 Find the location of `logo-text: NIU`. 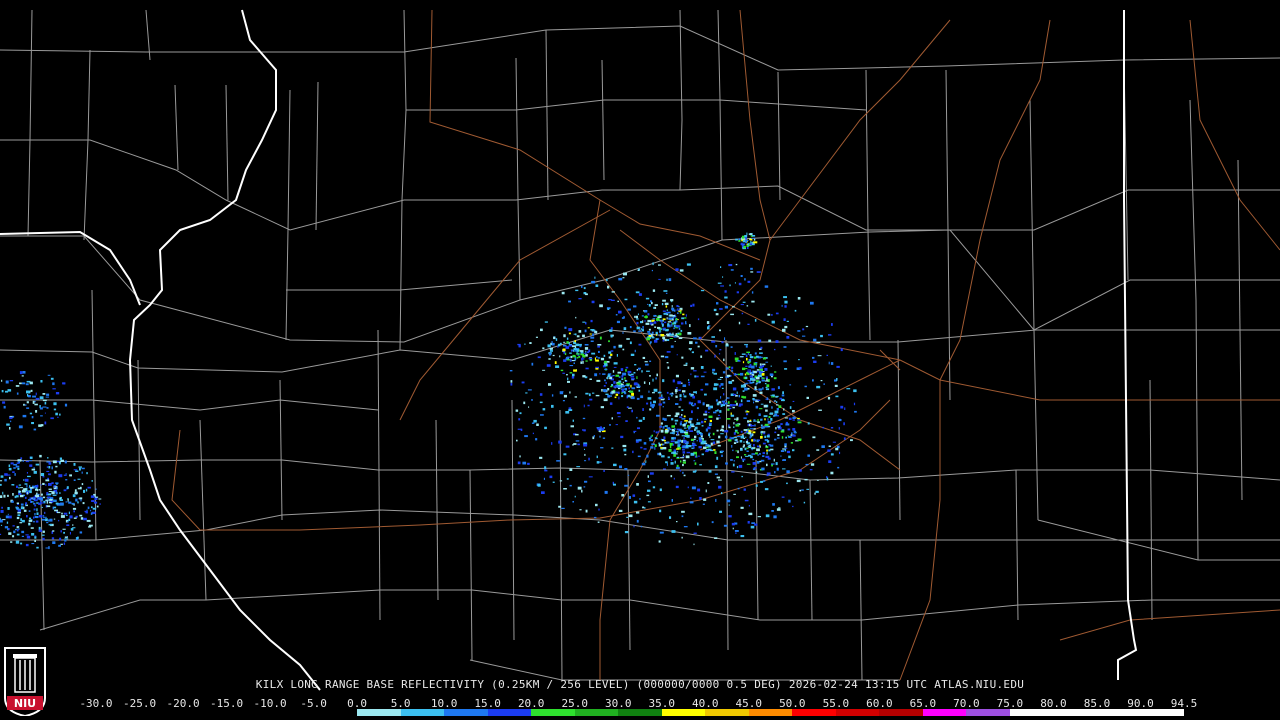

logo-text: NIU is located at coordinates (25, 703).